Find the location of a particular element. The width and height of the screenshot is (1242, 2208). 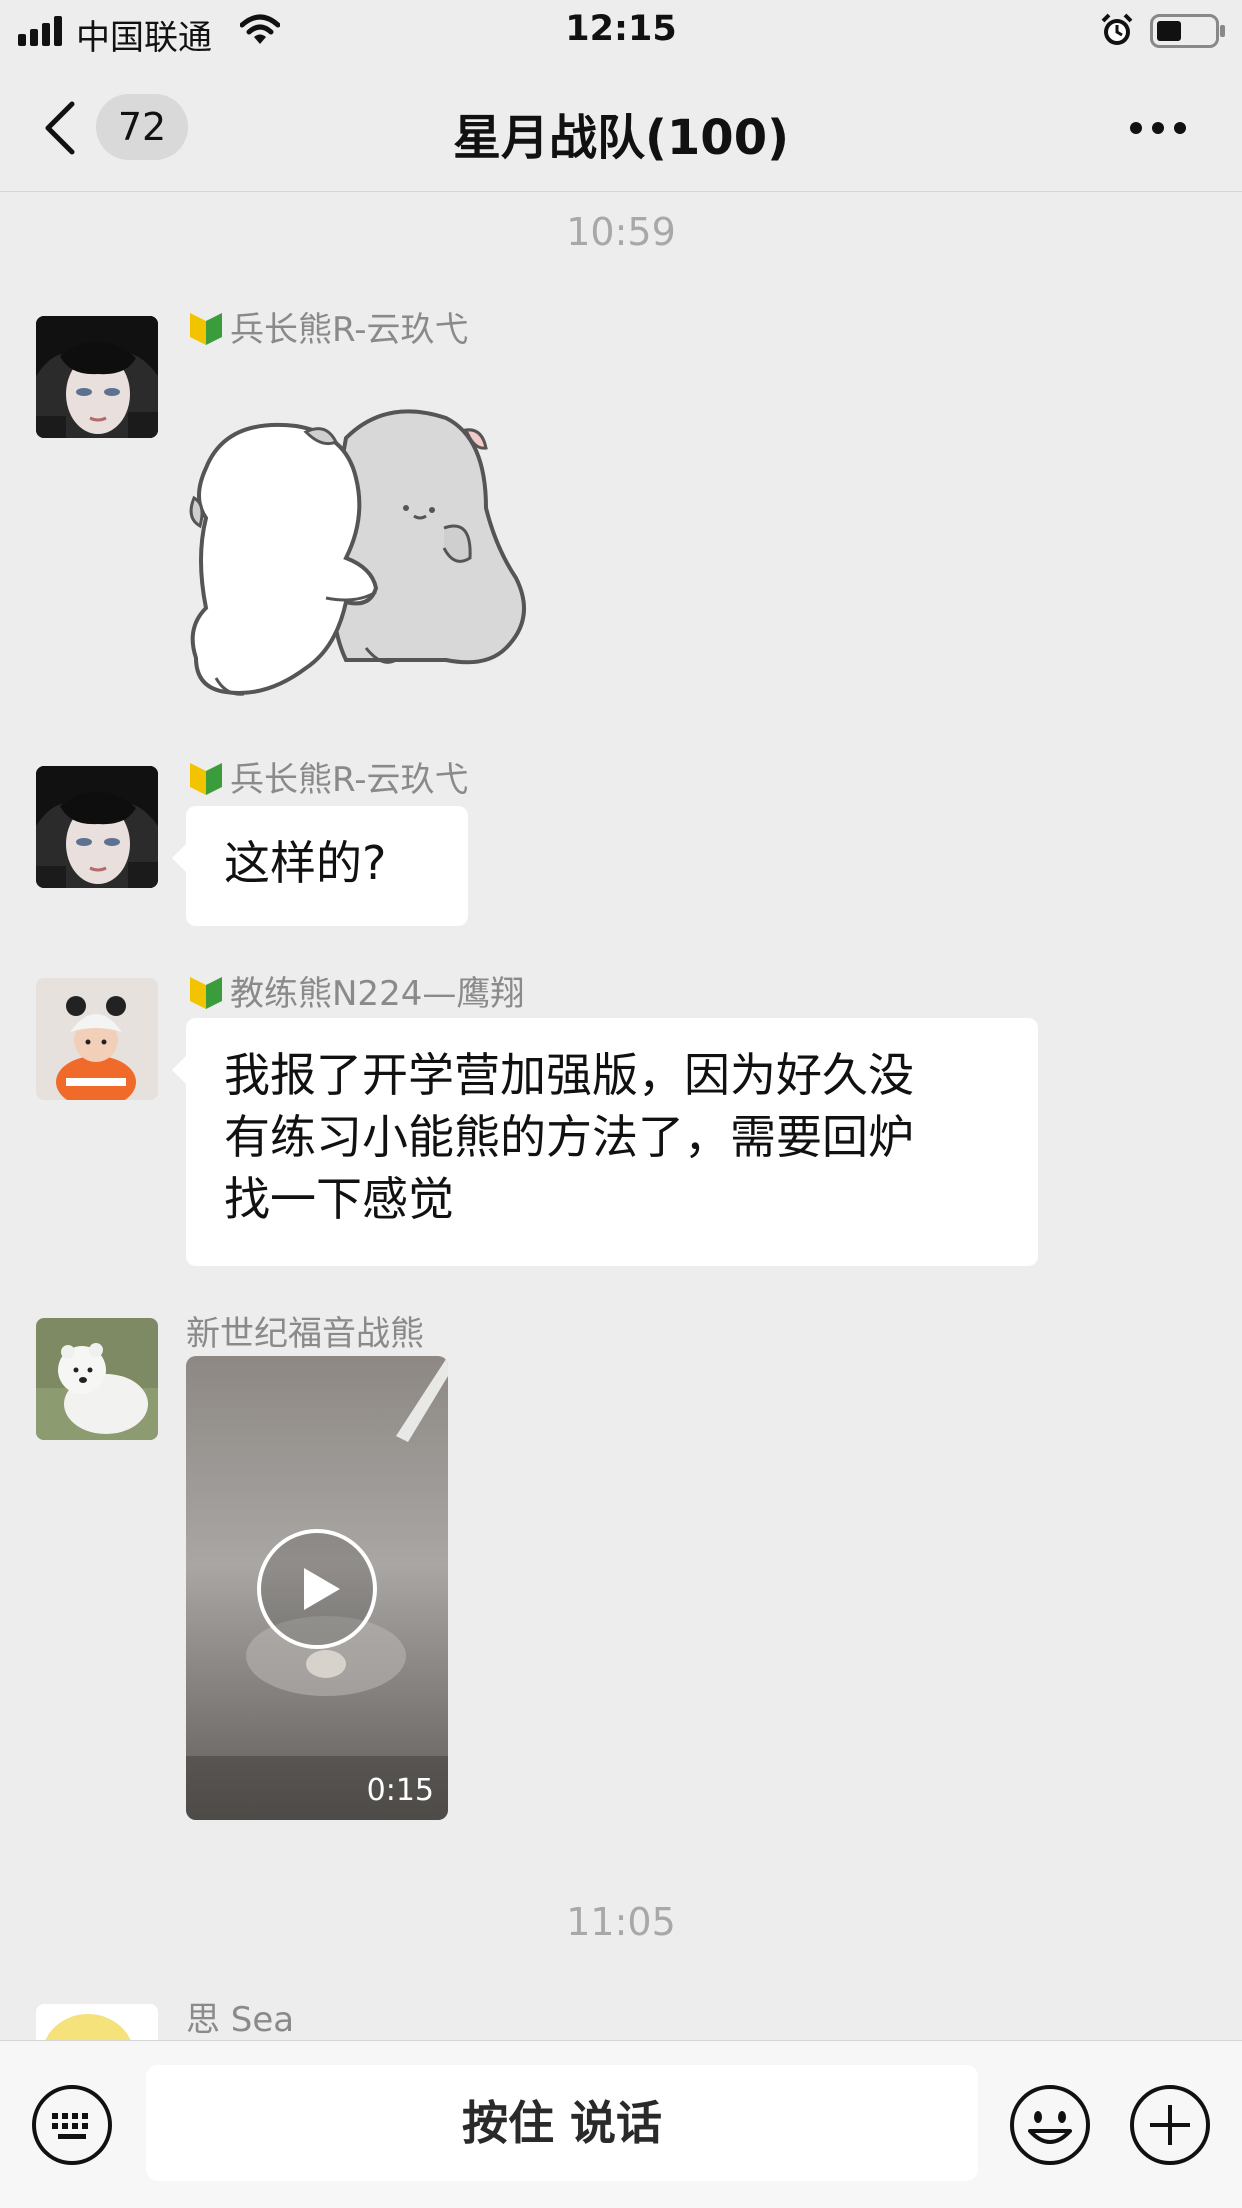

message-timestamp: 10:59 is located at coordinates (621, 232).